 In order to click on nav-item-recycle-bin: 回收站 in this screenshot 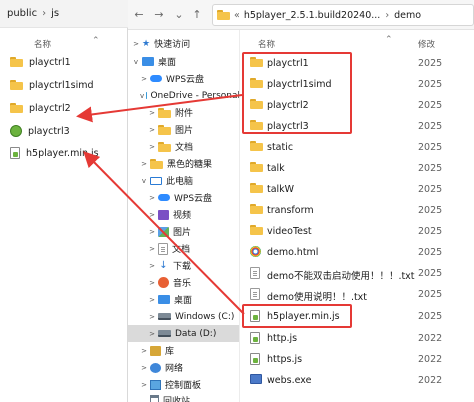, I will do `click(183, 397)`.